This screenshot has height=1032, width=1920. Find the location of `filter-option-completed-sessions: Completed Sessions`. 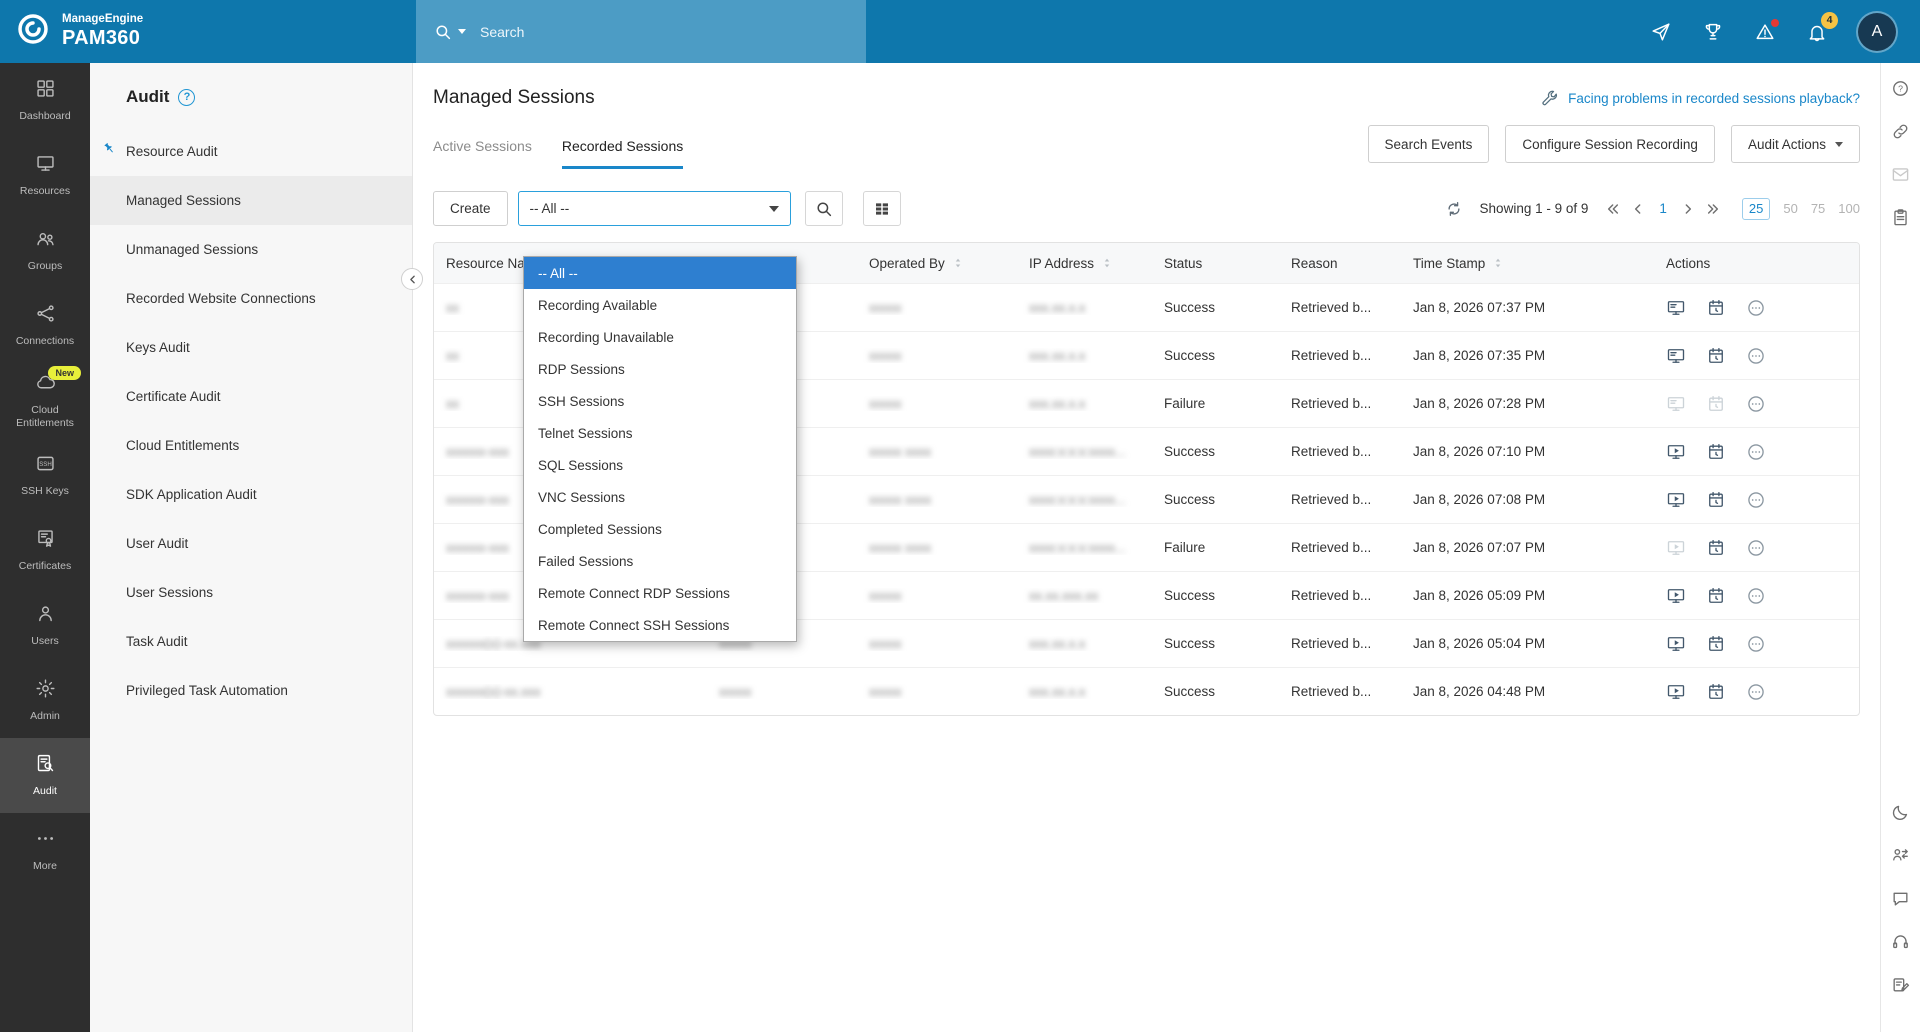

filter-option-completed-sessions: Completed Sessions is located at coordinates (660, 529).